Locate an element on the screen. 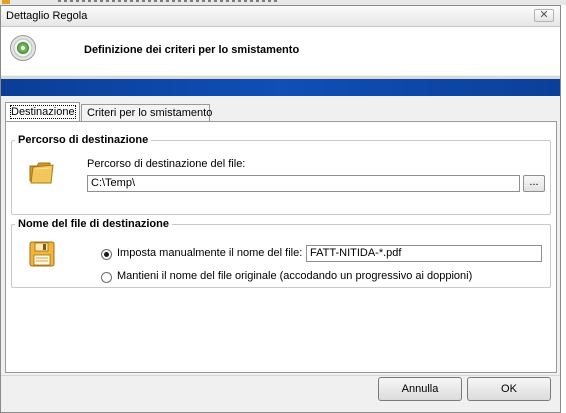 This screenshot has width=566, height=413. manual-name-label: Imposta manualmente il nome del file: is located at coordinates (209, 253).